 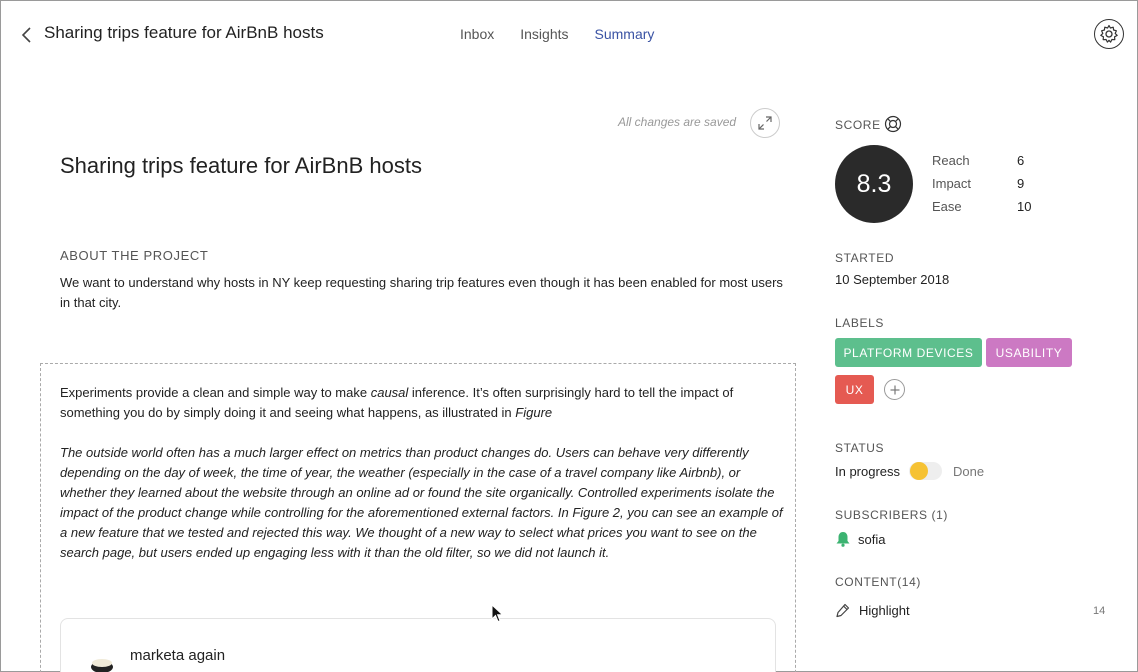 I want to click on subscribers-label: SUBSCRIBERS (1), so click(x=892, y=515).